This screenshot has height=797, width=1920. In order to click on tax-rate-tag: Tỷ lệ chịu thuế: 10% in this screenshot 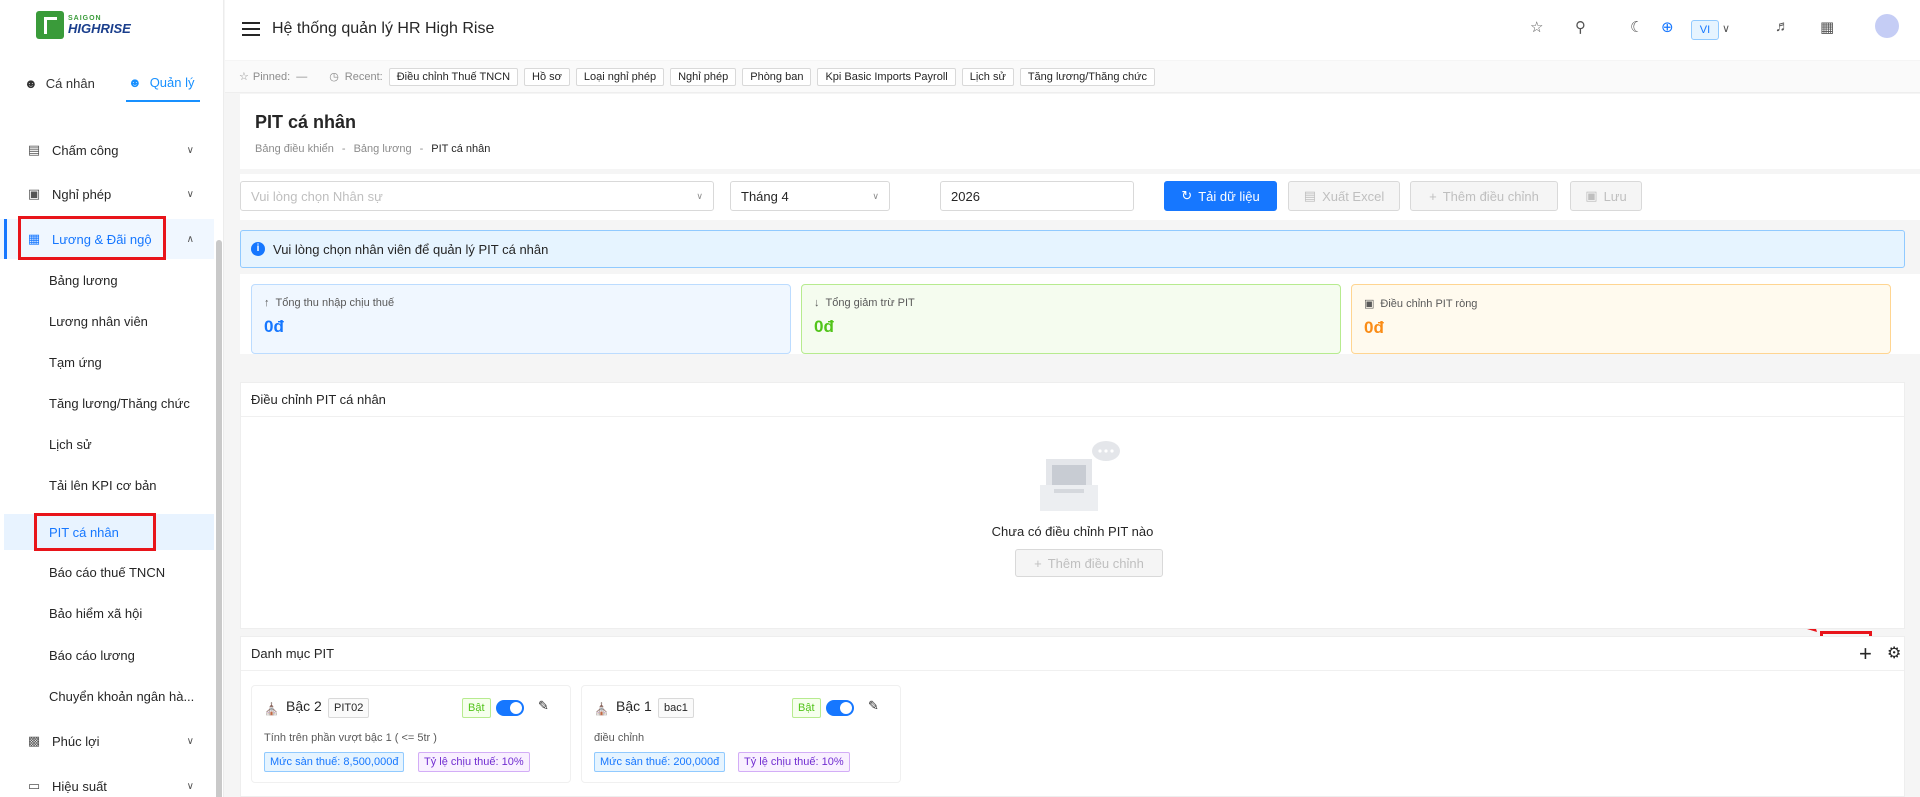, I will do `click(474, 762)`.